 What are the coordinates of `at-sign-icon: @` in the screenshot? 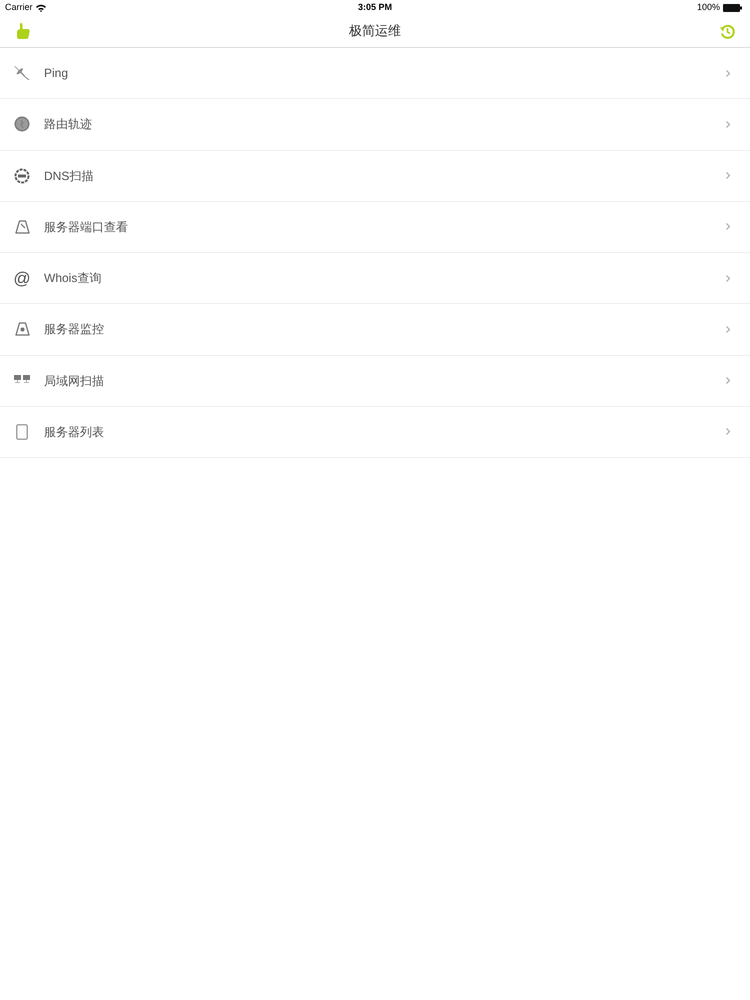 It's located at (22, 278).